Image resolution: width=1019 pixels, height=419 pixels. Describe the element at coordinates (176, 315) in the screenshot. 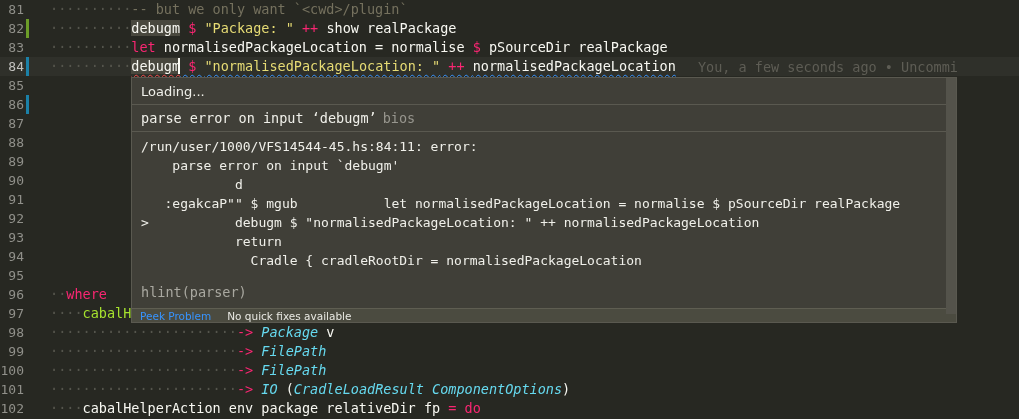

I see `peek-problem-link: Peek Problem` at that location.